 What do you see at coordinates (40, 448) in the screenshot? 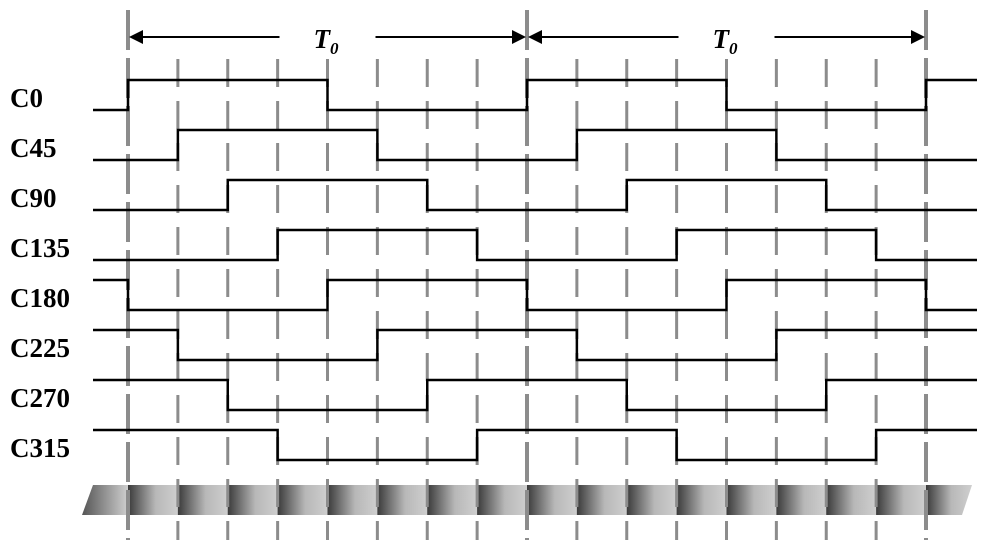
I see `signal-label-c315: C315` at bounding box center [40, 448].